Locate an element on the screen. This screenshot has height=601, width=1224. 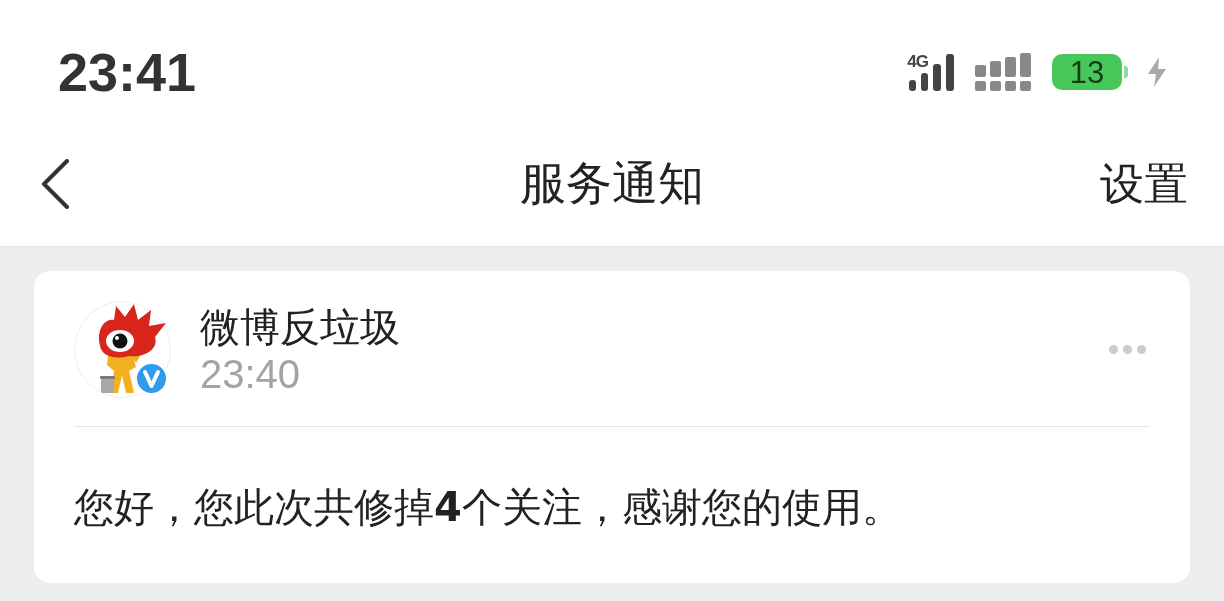
charging-bolt-icon is located at coordinates (1157, 72).